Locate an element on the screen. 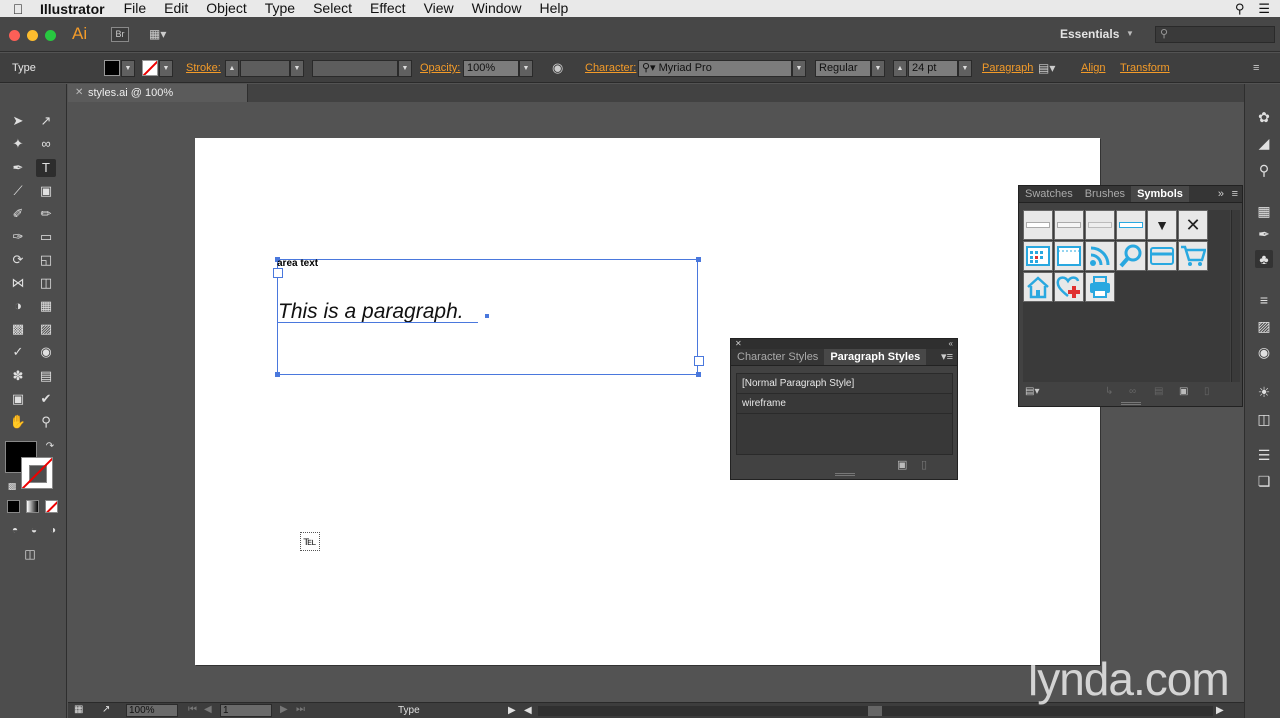  profile-dropdown-arrow: ▼ is located at coordinates (405, 68).